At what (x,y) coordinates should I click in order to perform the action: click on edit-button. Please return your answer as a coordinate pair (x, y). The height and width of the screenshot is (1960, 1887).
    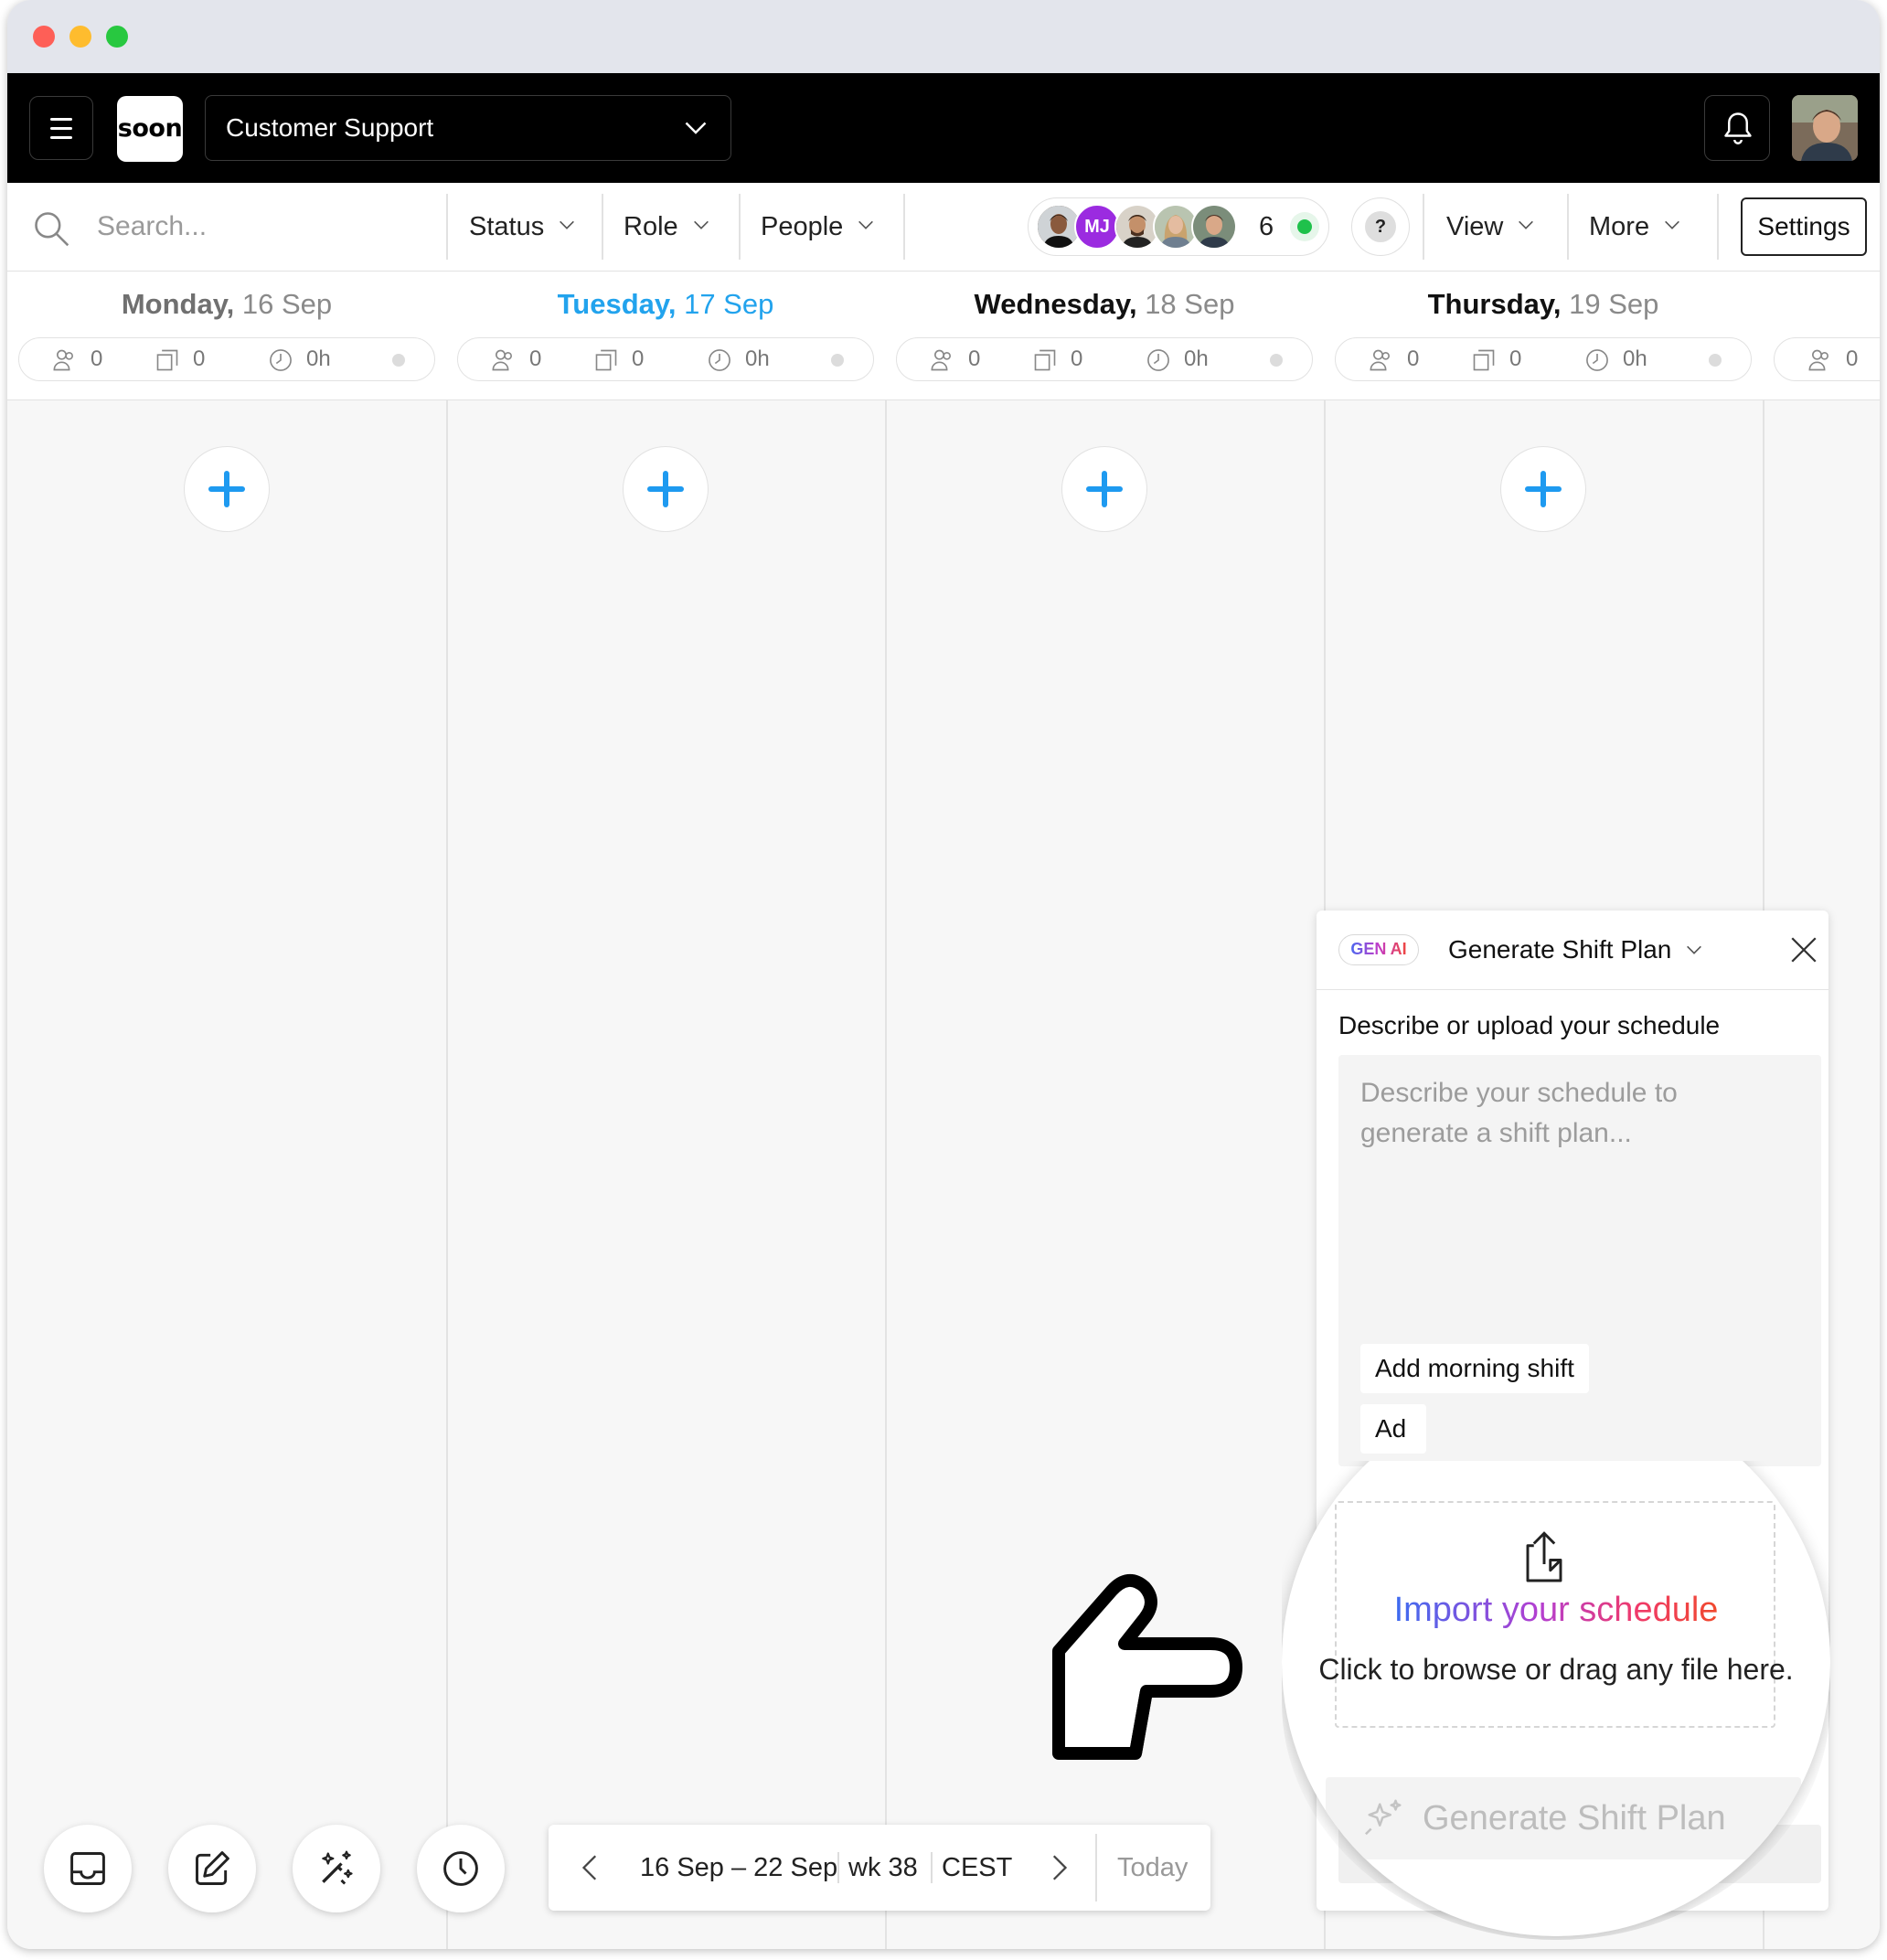
    Looking at the image, I should click on (212, 1868).